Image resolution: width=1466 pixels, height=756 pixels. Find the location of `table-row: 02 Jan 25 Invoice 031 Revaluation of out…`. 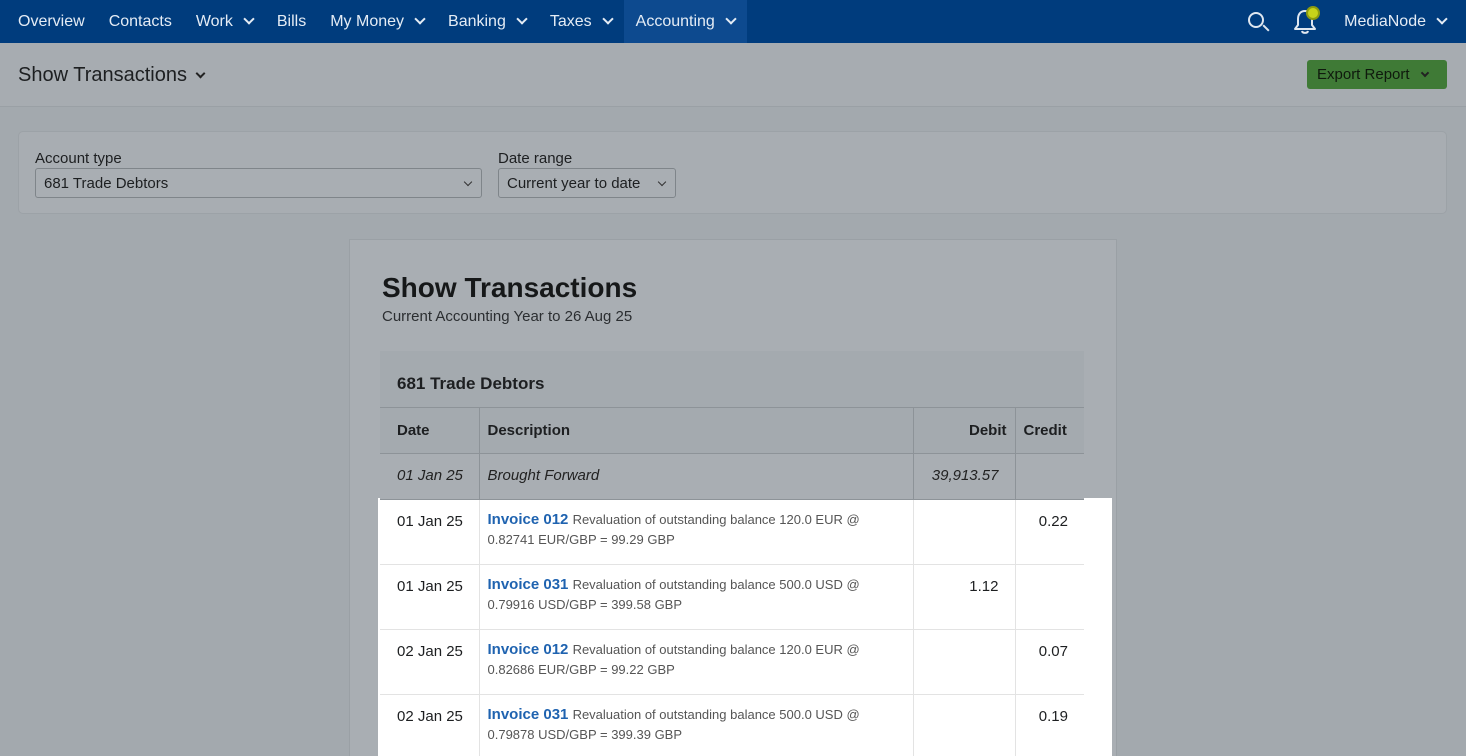

table-row: 02 Jan 25 Invoice 031 Revaluation of out… is located at coordinates (732, 725).